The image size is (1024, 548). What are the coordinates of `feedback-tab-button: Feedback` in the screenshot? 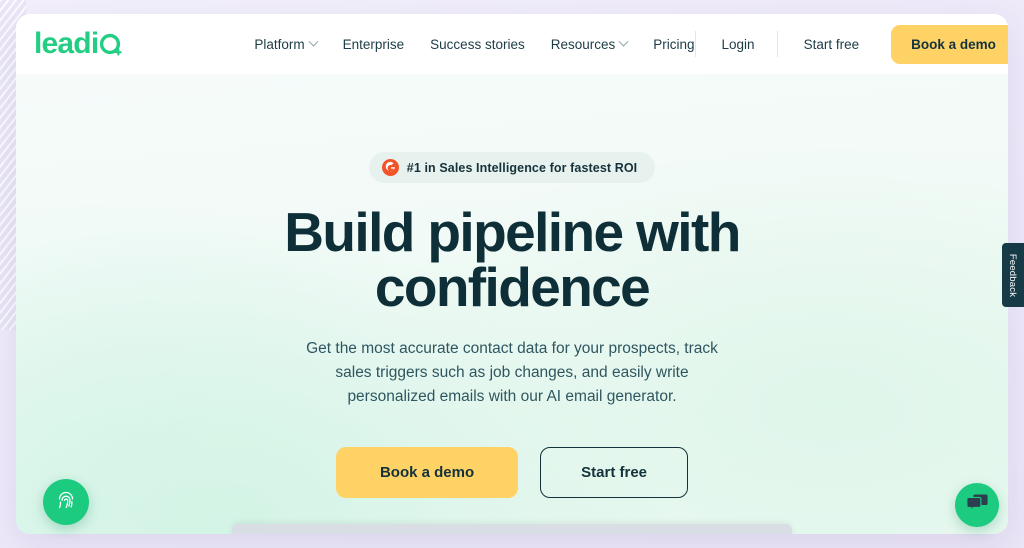 It's located at (1013, 275).